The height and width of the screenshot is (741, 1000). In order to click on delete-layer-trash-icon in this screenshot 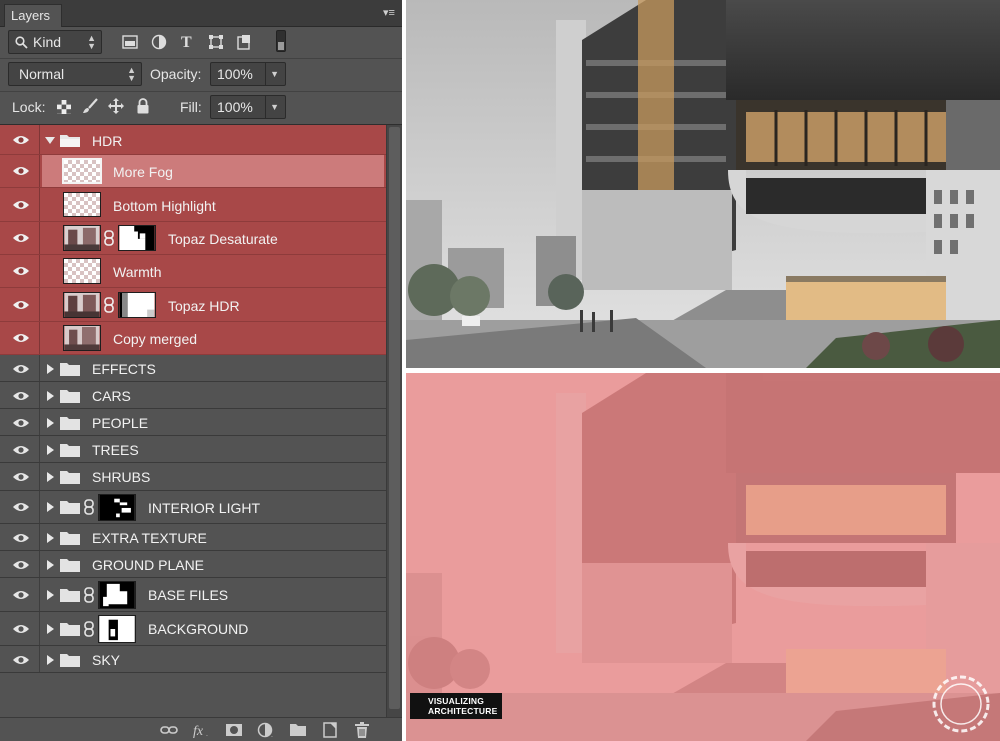, I will do `click(362, 730)`.